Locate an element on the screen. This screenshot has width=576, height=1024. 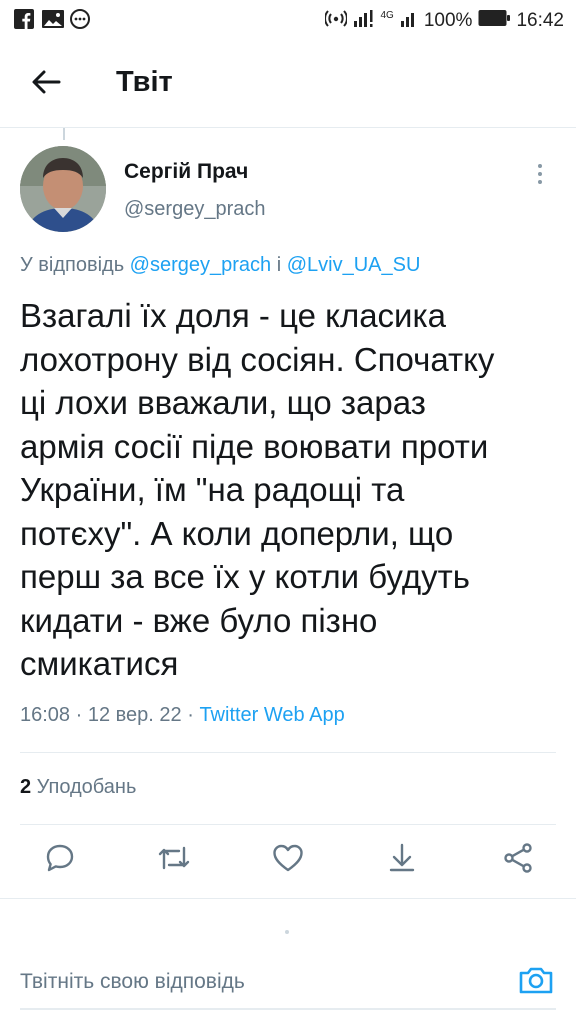
more-vertical-icon is located at coordinates (540, 177).